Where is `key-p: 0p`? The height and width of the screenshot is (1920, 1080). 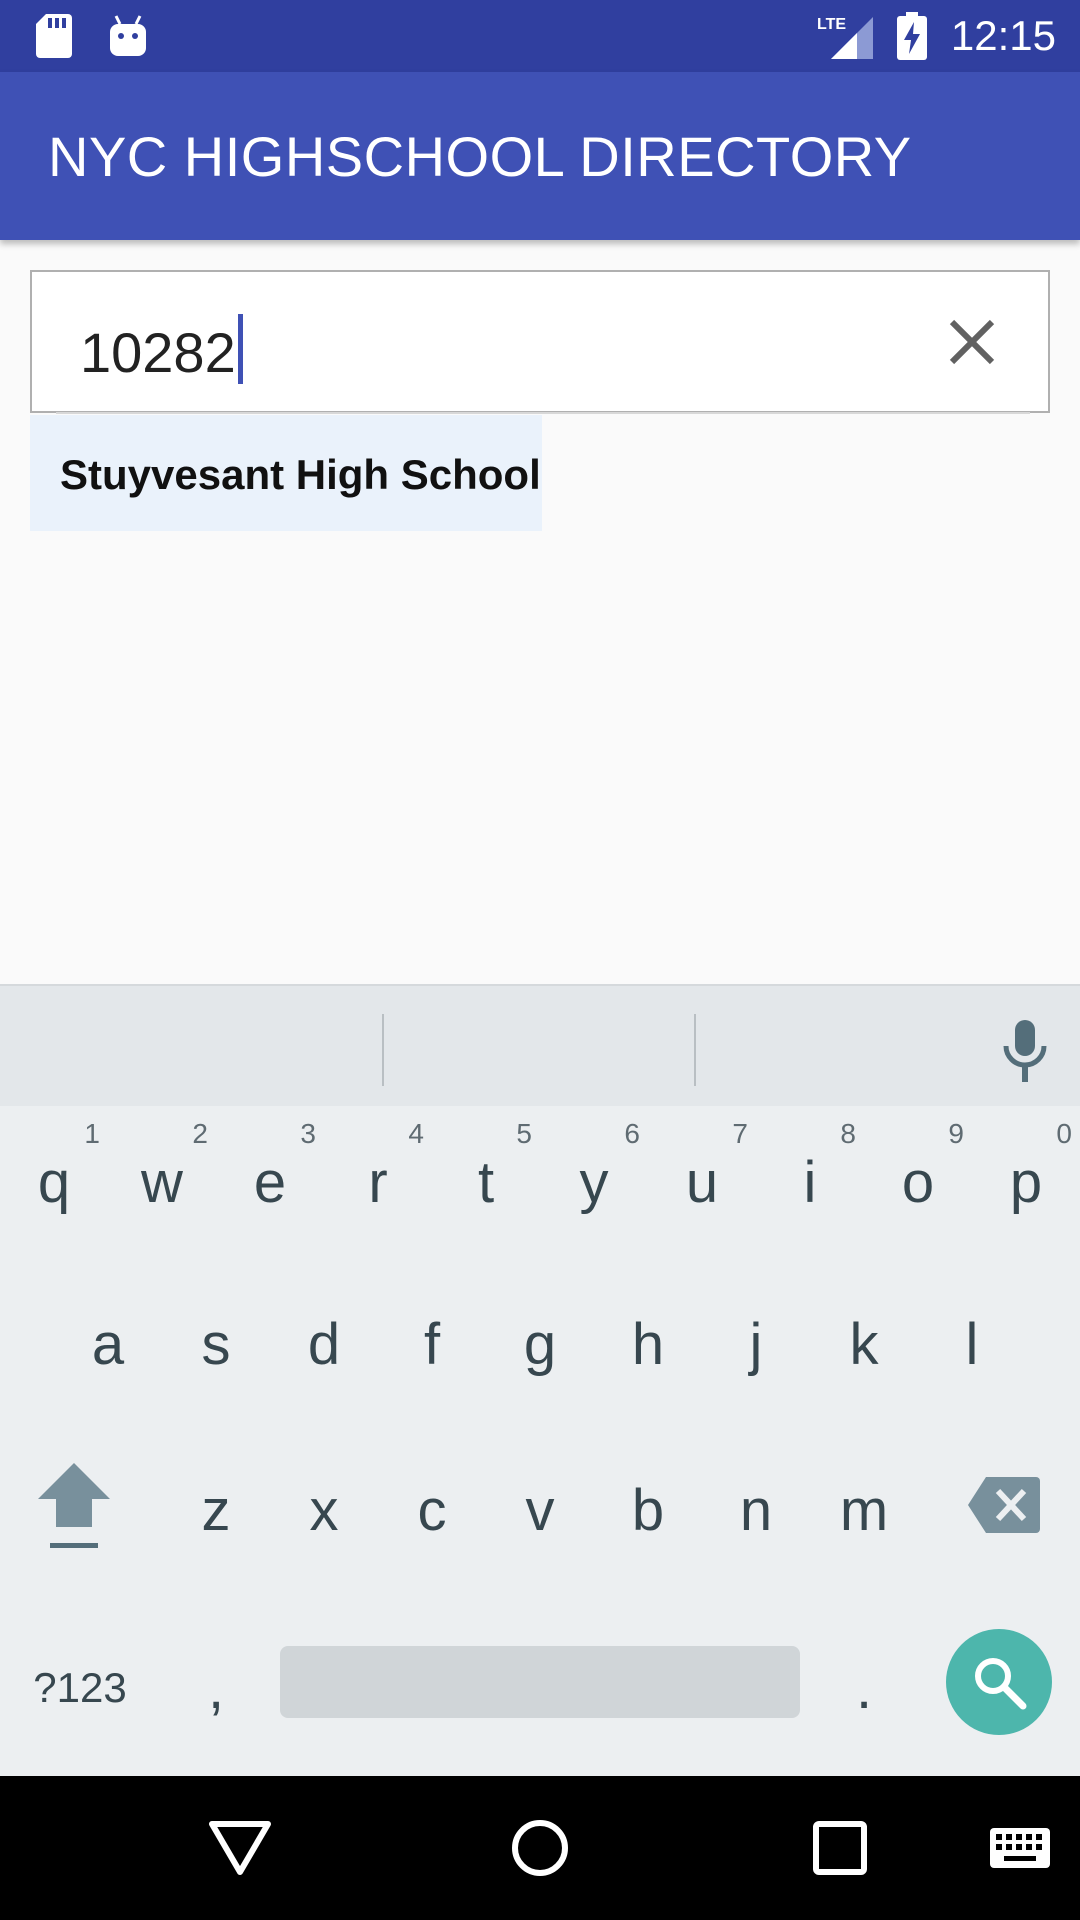
key-p: 0p is located at coordinates (1026, 1177).